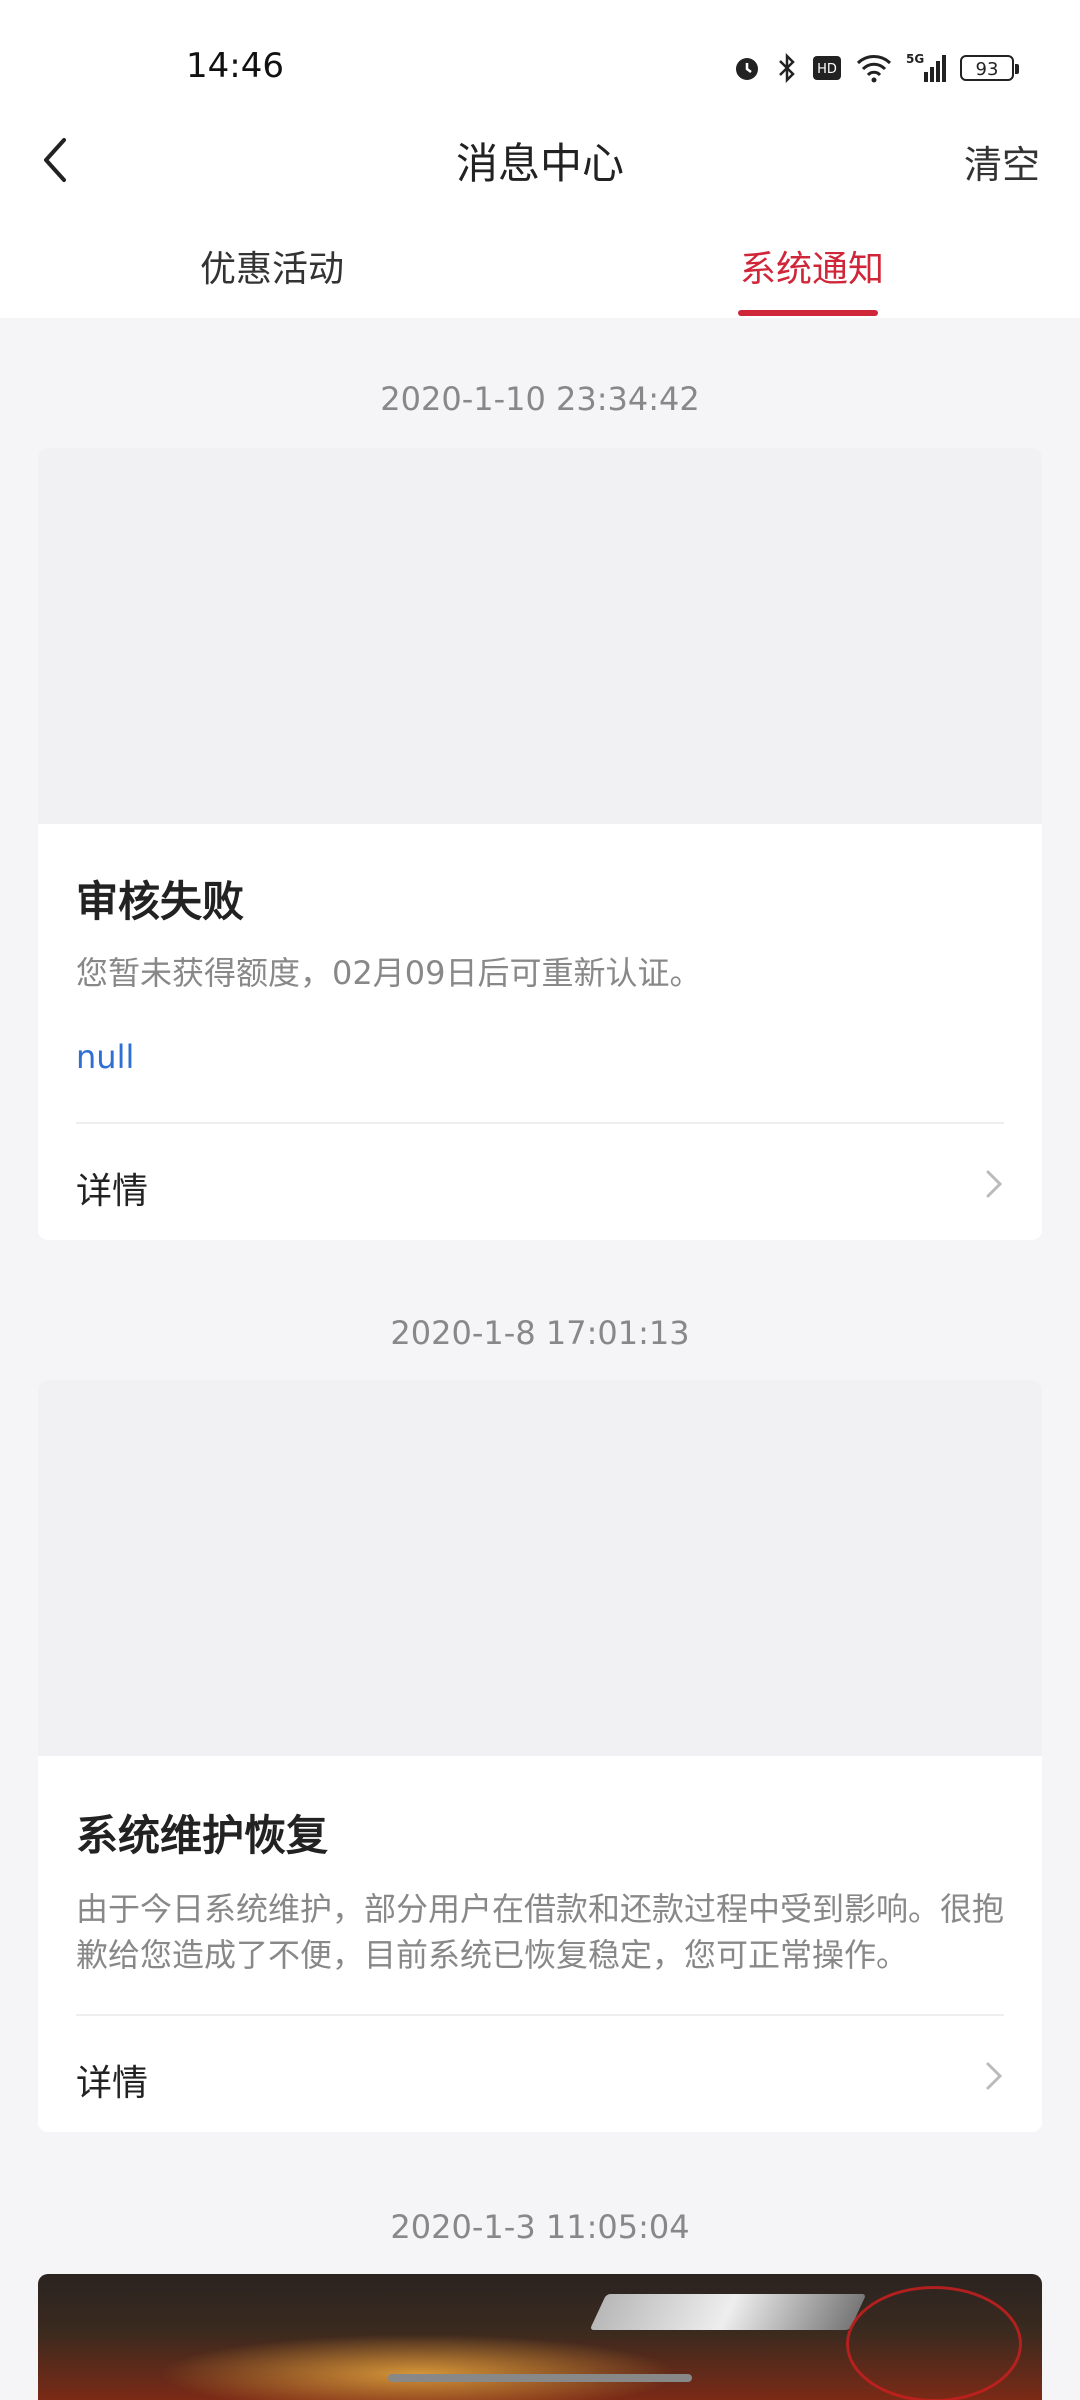 The width and height of the screenshot is (1080, 2400). Describe the element at coordinates (540, 70) in the screenshot. I see `status-bar: 14:46 HD 5G 93` at that location.